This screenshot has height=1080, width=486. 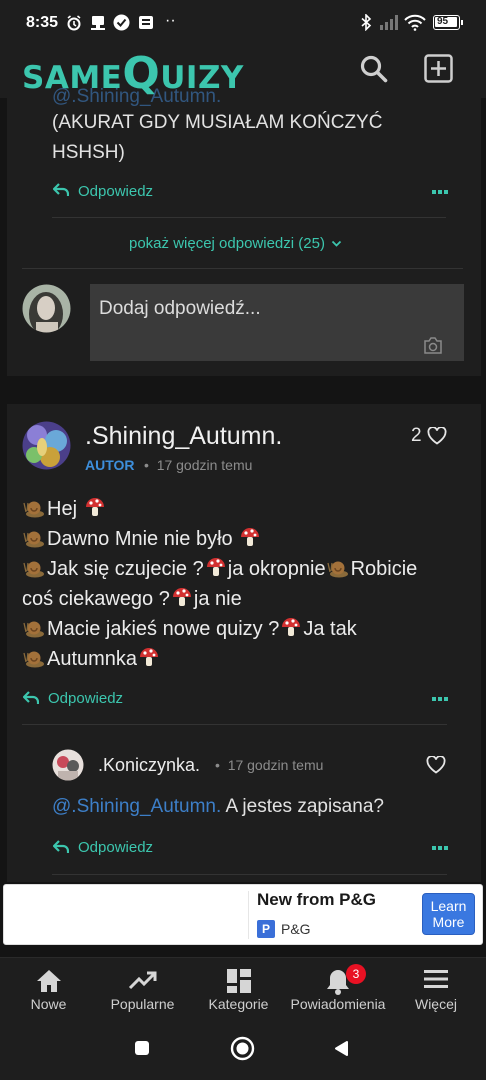 What do you see at coordinates (142, 1048) in the screenshot?
I see `recent-apps-button` at bounding box center [142, 1048].